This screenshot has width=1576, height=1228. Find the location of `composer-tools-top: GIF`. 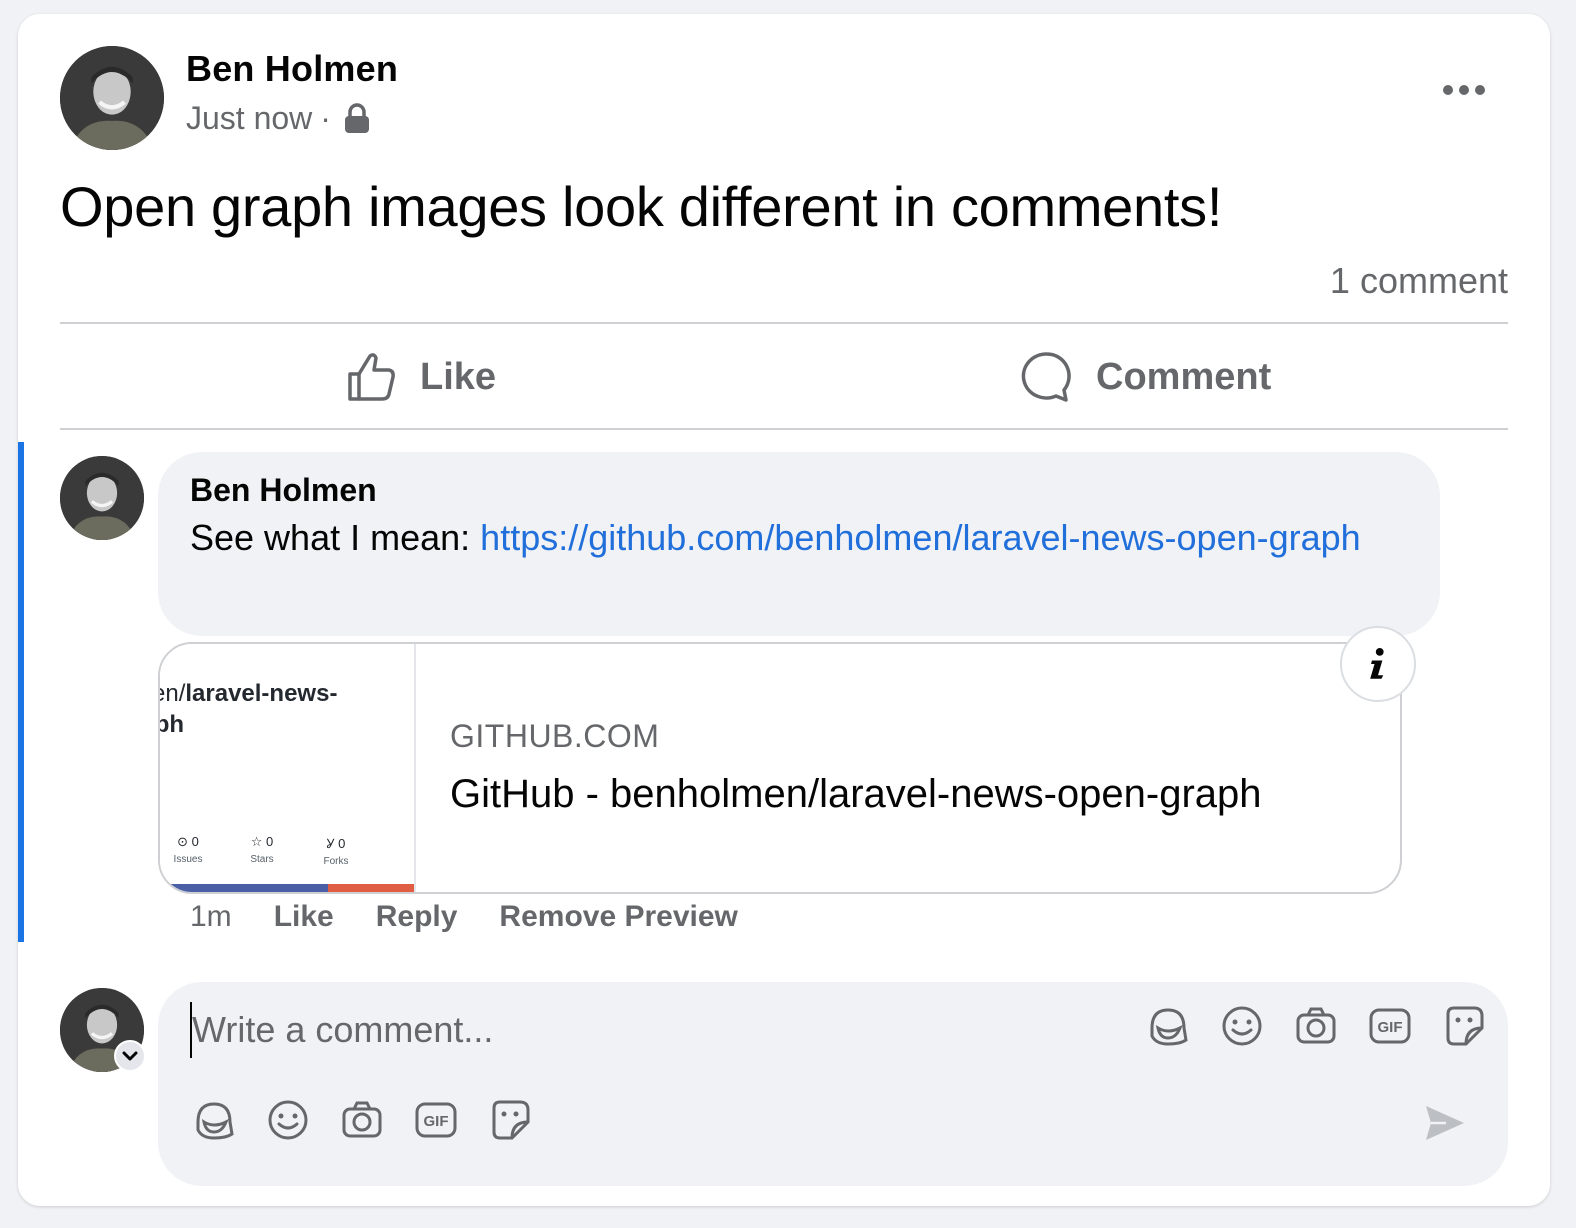

composer-tools-top: GIF is located at coordinates (1316, 1026).